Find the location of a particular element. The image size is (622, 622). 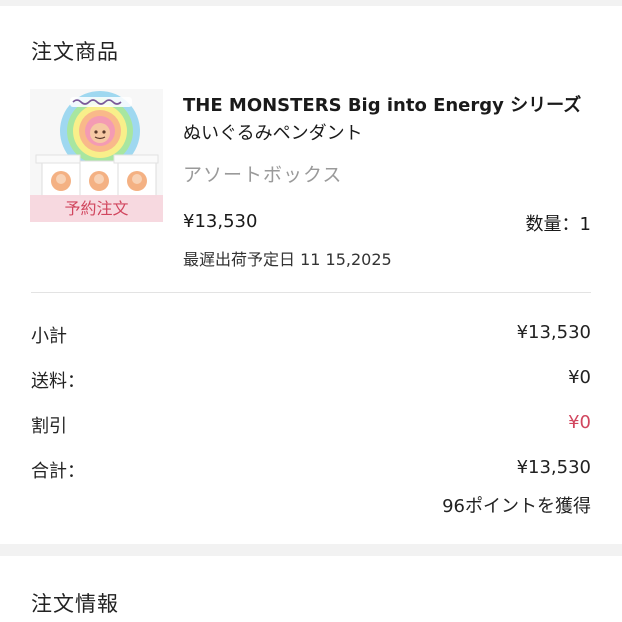

preorder-badge: 予約注文 is located at coordinates (96, 208).